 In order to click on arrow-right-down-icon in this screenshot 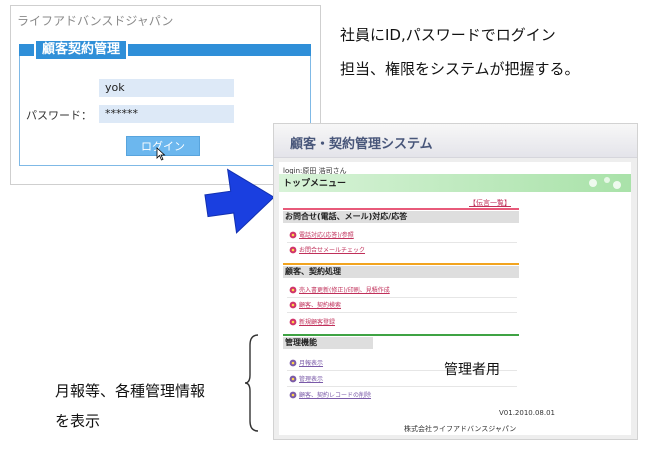, I will do `click(239, 201)`.